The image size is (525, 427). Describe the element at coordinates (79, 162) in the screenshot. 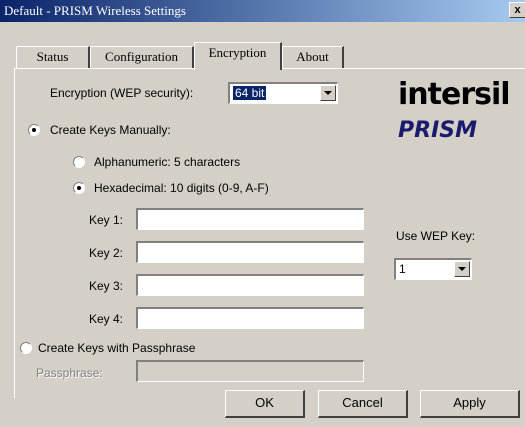

I see `alphanumeric-radio` at that location.